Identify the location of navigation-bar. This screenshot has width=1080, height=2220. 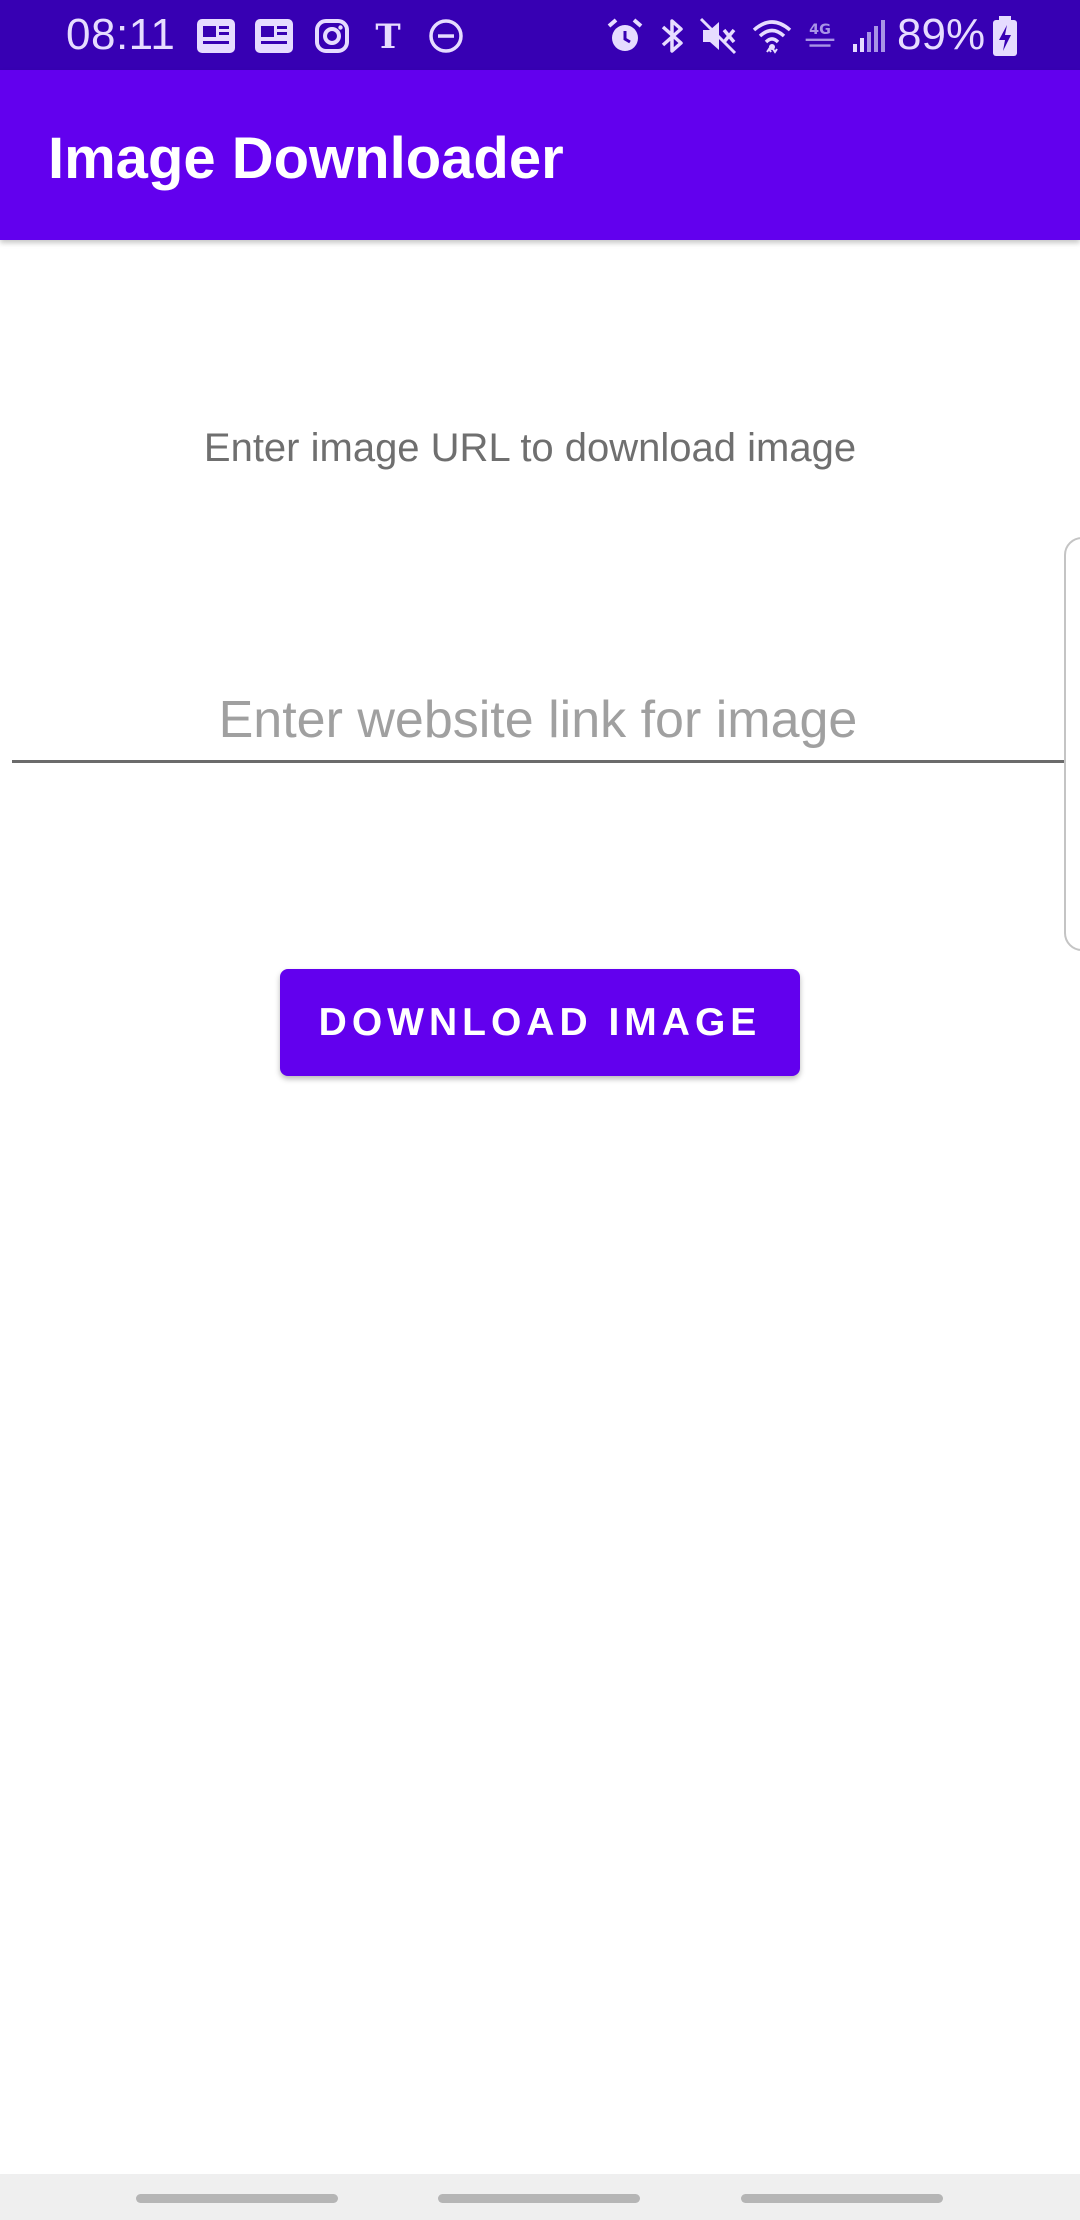
(540, 2197).